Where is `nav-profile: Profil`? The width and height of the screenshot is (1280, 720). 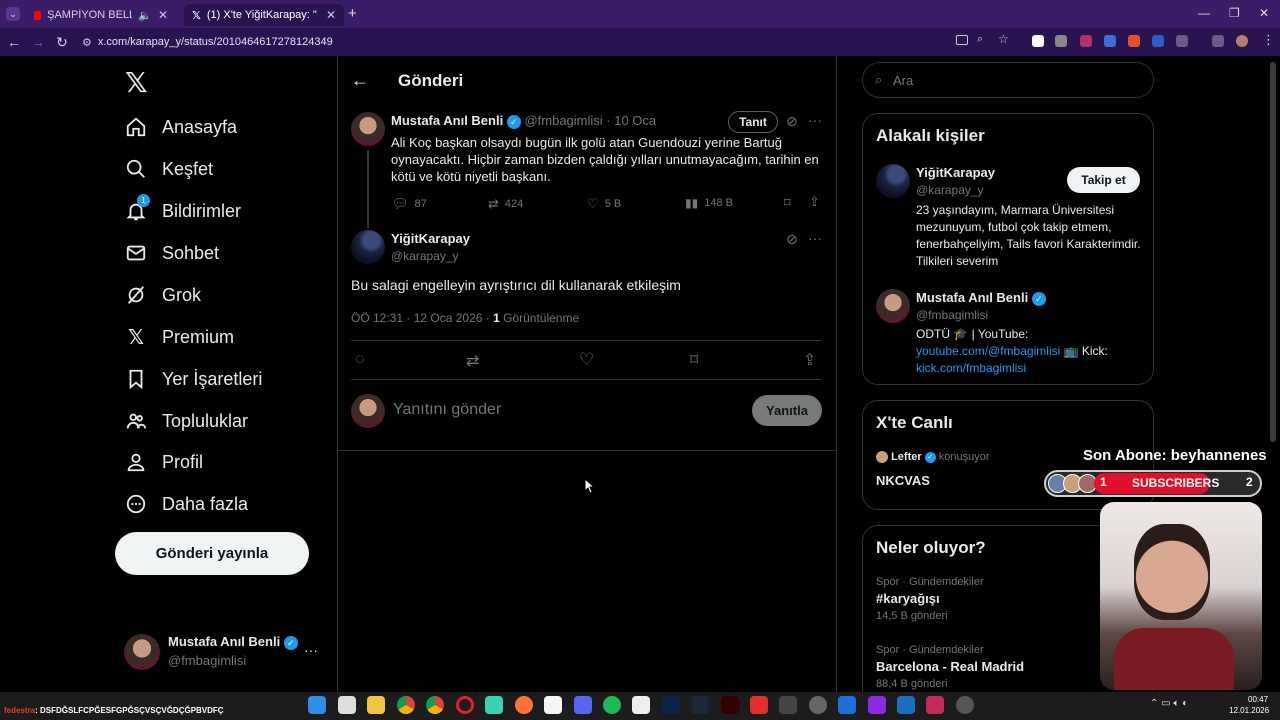
nav-profile: Profil is located at coordinates (163, 462).